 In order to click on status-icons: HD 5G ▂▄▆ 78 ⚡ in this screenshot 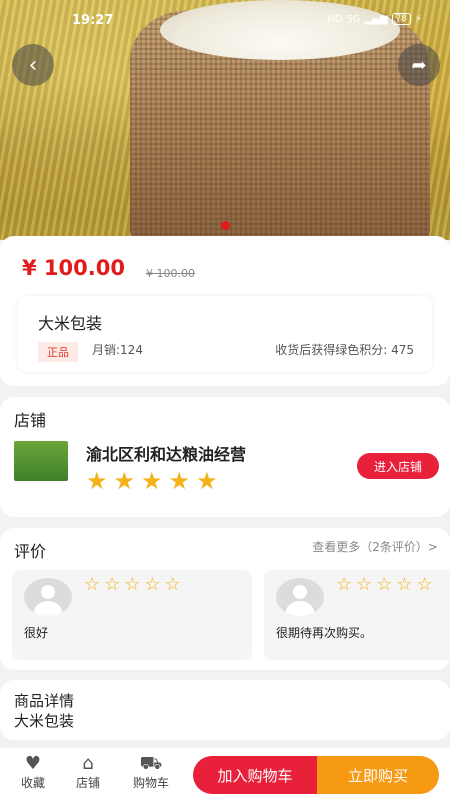, I will do `click(374, 19)`.